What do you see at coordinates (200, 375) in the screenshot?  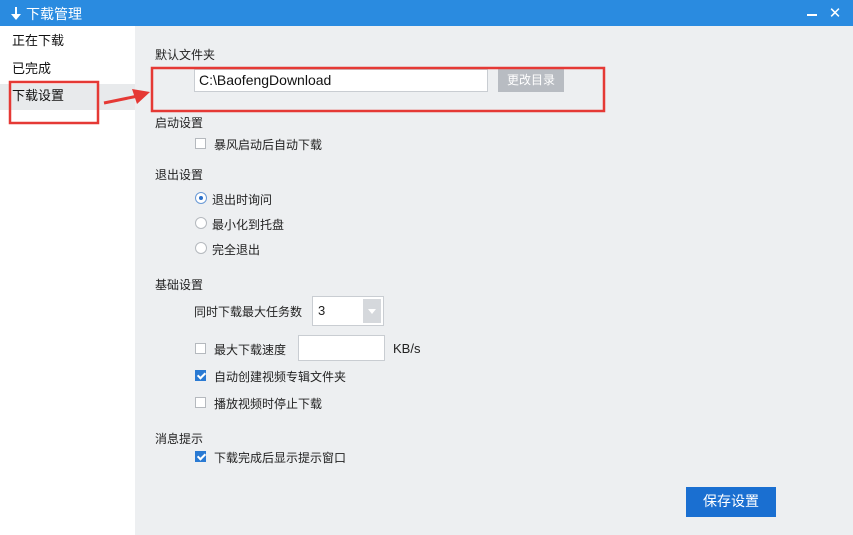 I see `auto-album-folder-checkbox` at bounding box center [200, 375].